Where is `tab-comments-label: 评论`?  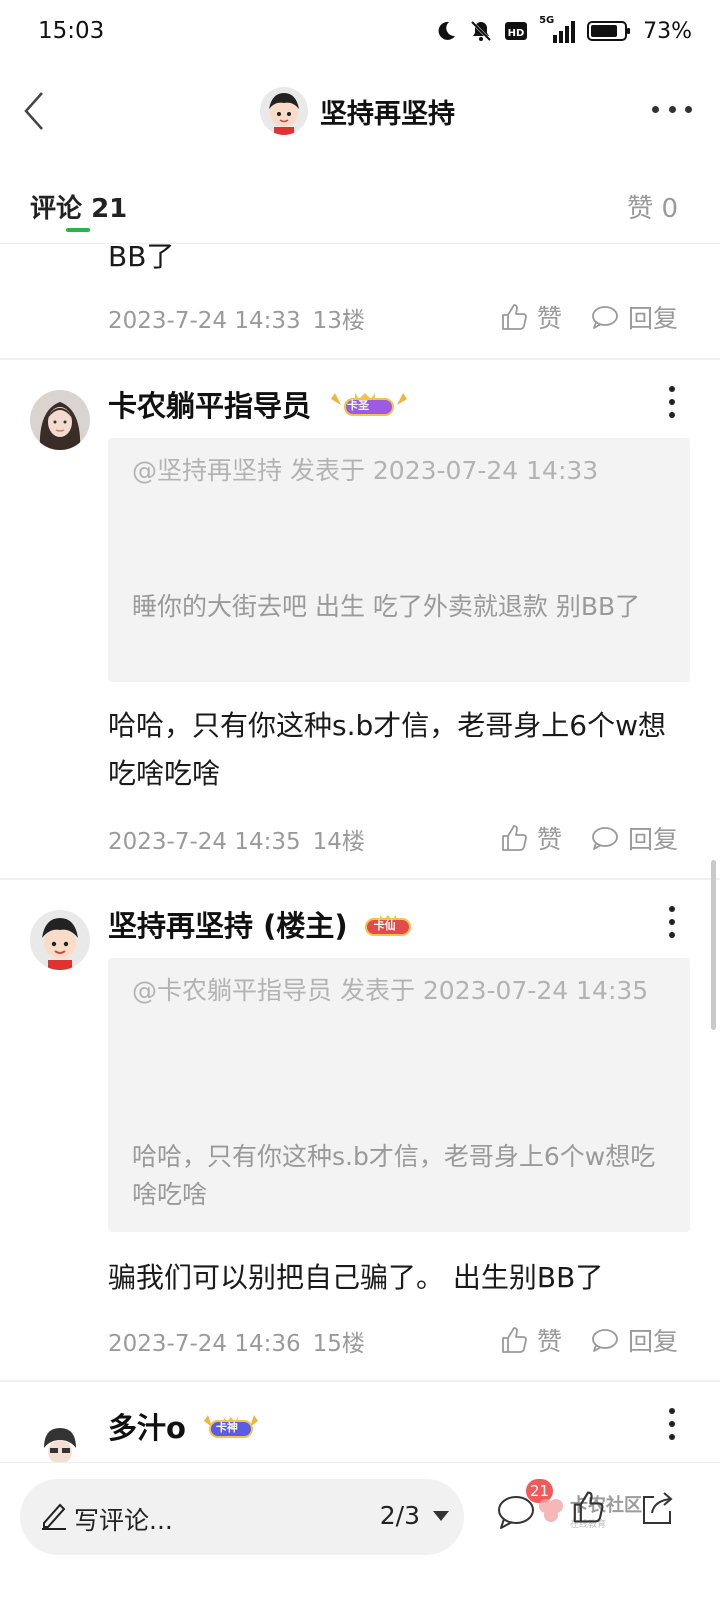
tab-comments-label: 评论 is located at coordinates (56, 209).